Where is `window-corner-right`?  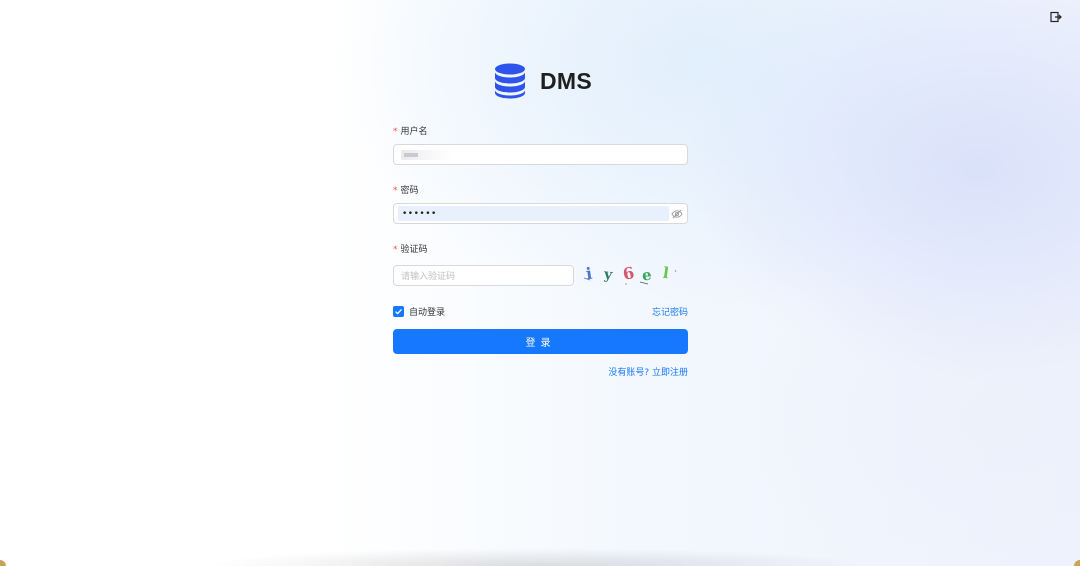 window-corner-right is located at coordinates (1077, 563).